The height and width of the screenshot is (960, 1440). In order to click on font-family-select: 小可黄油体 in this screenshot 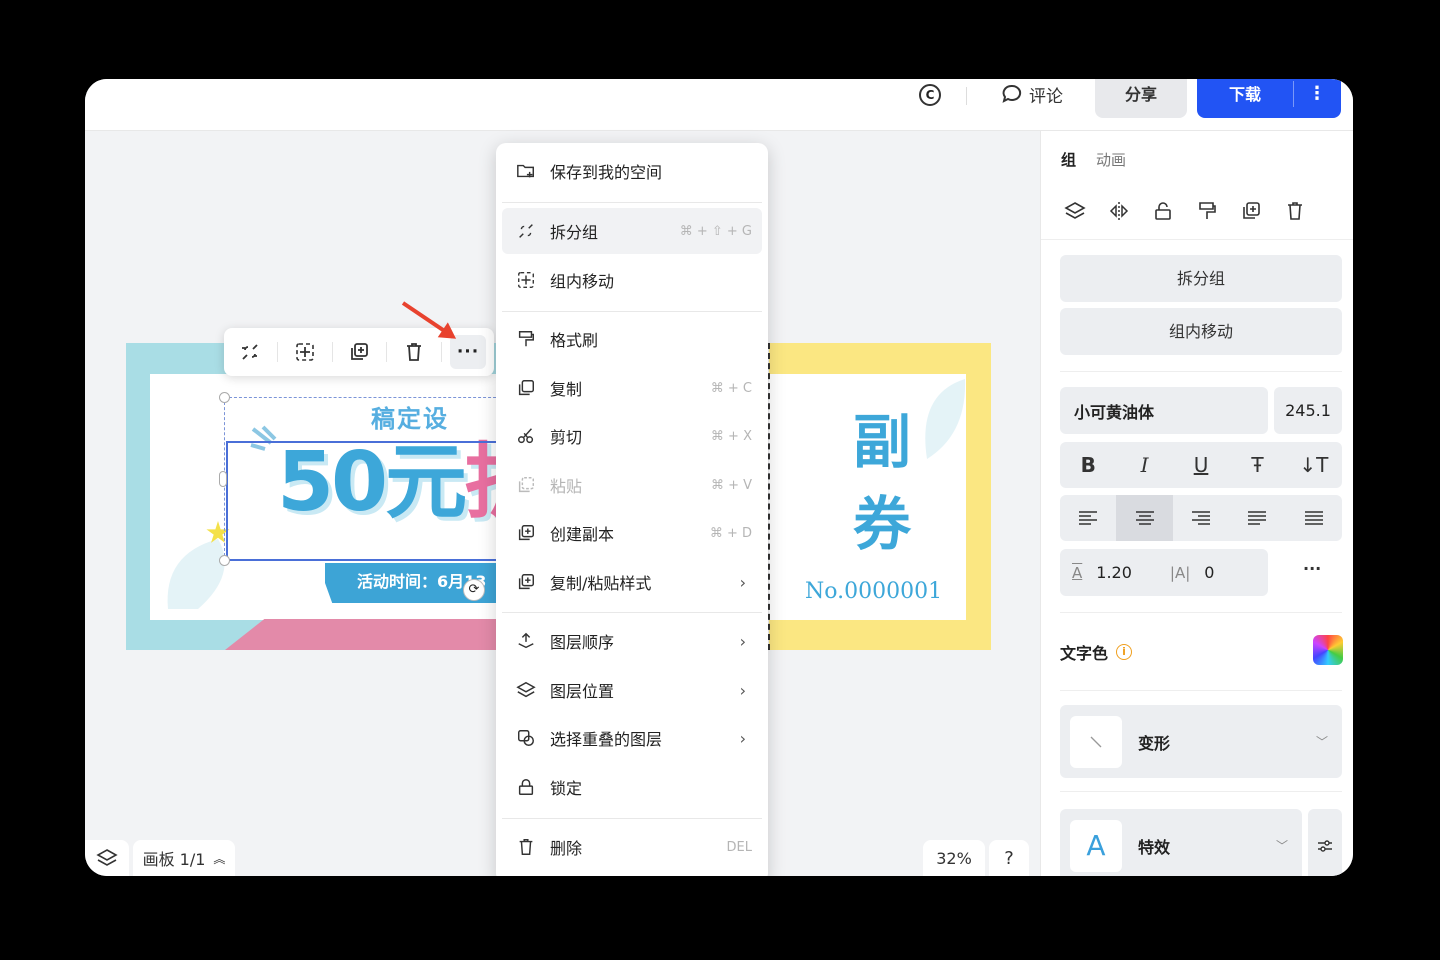, I will do `click(1164, 410)`.